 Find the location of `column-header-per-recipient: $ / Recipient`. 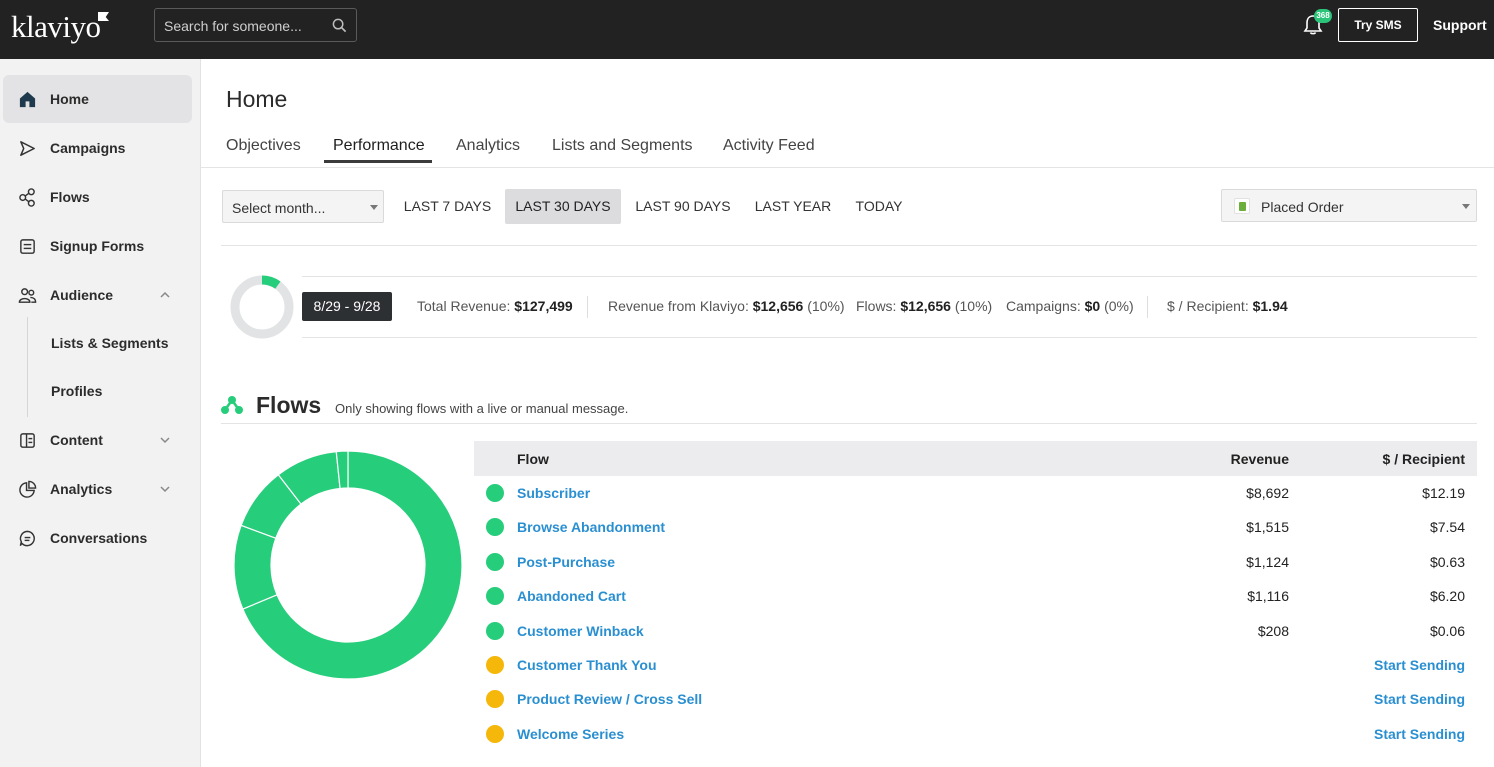

column-header-per-recipient: $ / Recipient is located at coordinates (1424, 459).